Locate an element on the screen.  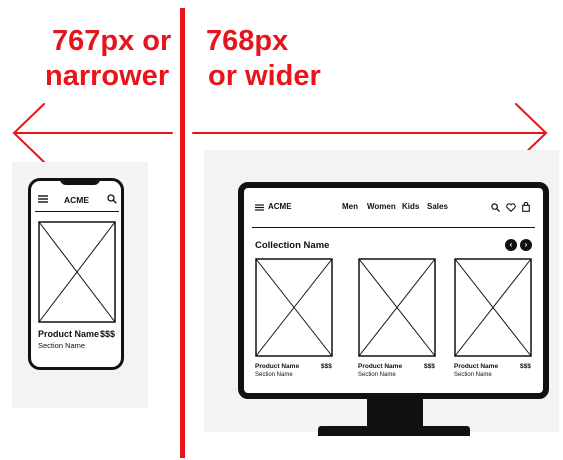
chevron-right-icon: › is located at coordinates (526, 245).